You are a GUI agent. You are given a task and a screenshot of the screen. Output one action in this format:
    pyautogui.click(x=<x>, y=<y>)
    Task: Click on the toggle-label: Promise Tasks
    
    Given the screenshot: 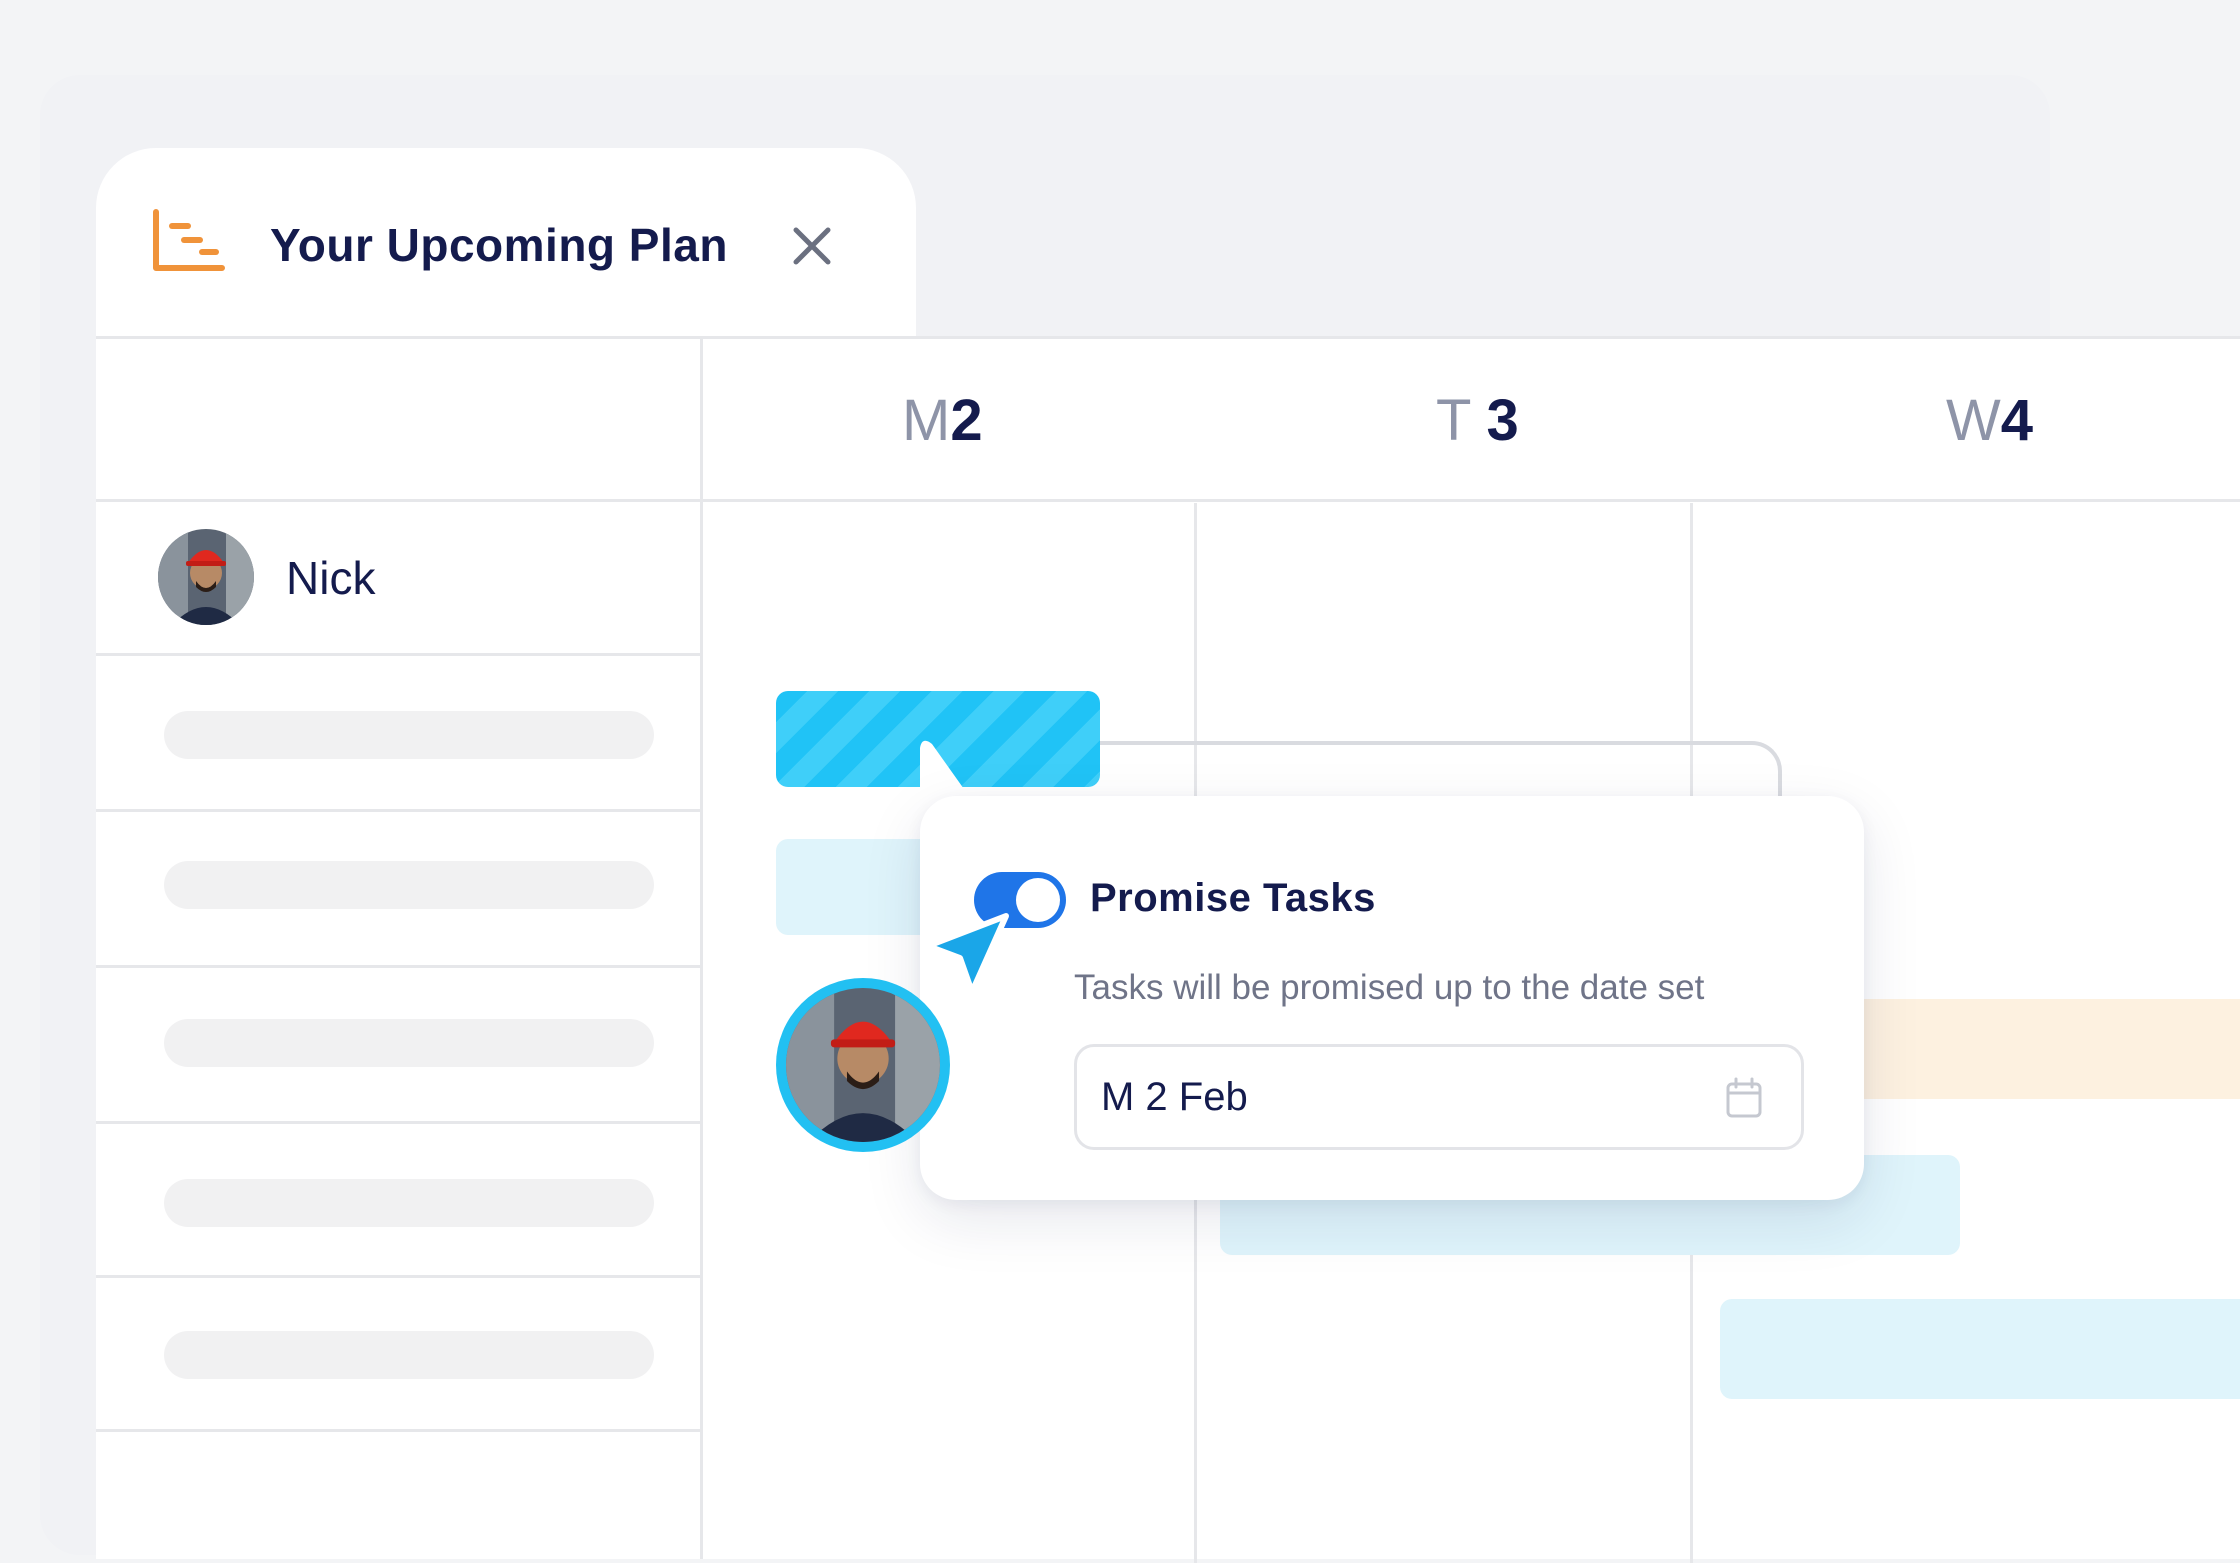 What is the action you would take?
    pyautogui.click(x=1233, y=898)
    